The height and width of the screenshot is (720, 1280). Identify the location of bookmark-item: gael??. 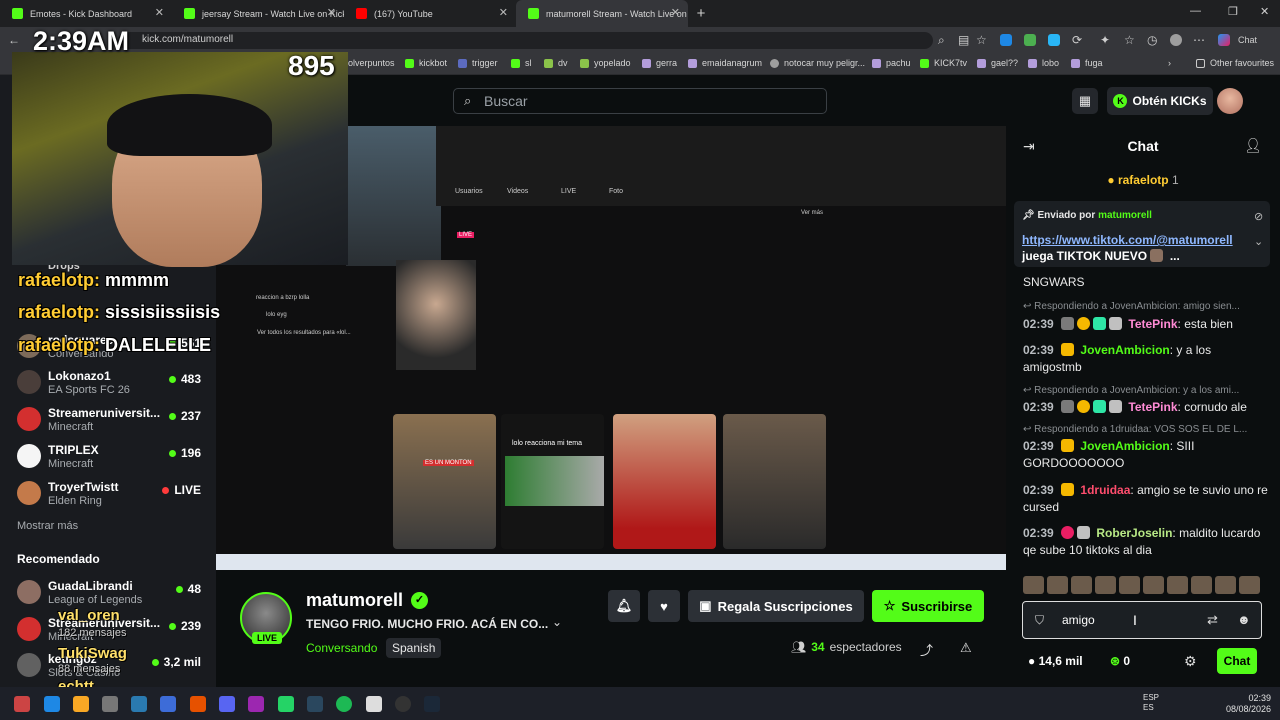
(997, 63).